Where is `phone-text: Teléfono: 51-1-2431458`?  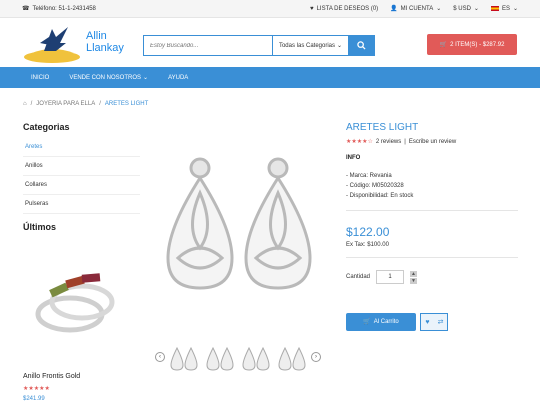
phone-text: Teléfono: 51-1-2431458 is located at coordinates (64, 8).